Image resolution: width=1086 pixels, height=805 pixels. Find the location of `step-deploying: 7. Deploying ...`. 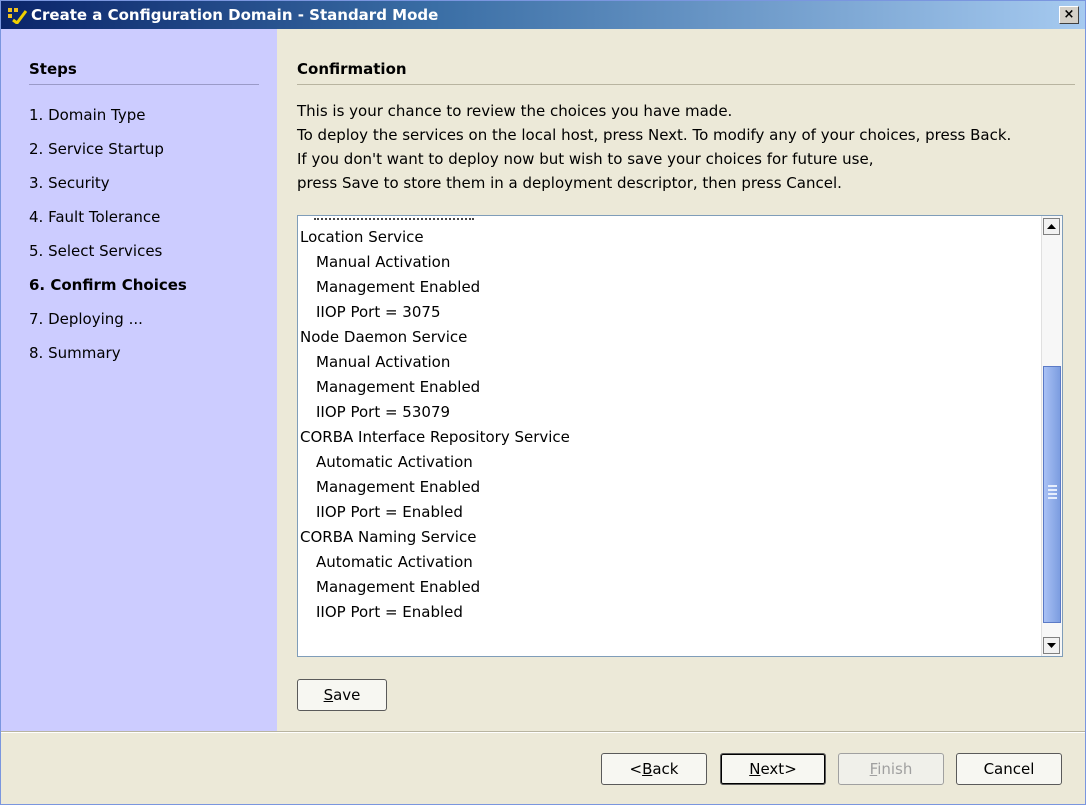

step-deploying: 7. Deploying ... is located at coordinates (86, 319).